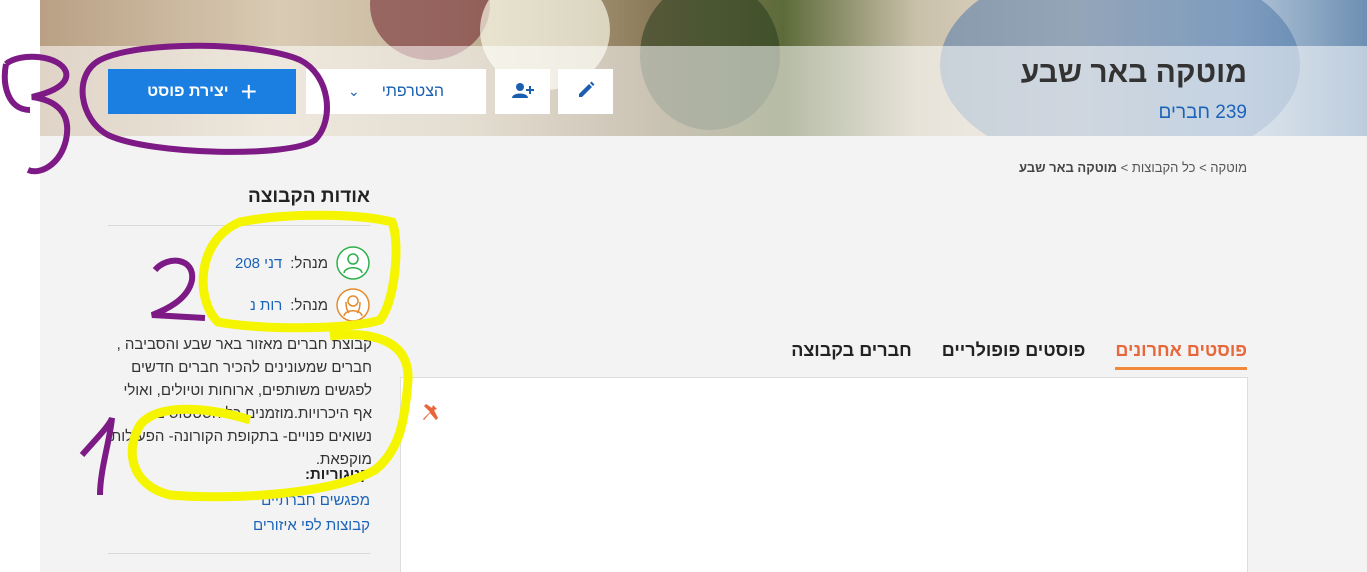  I want to click on admin-name-link: רות נ, so click(266, 305).